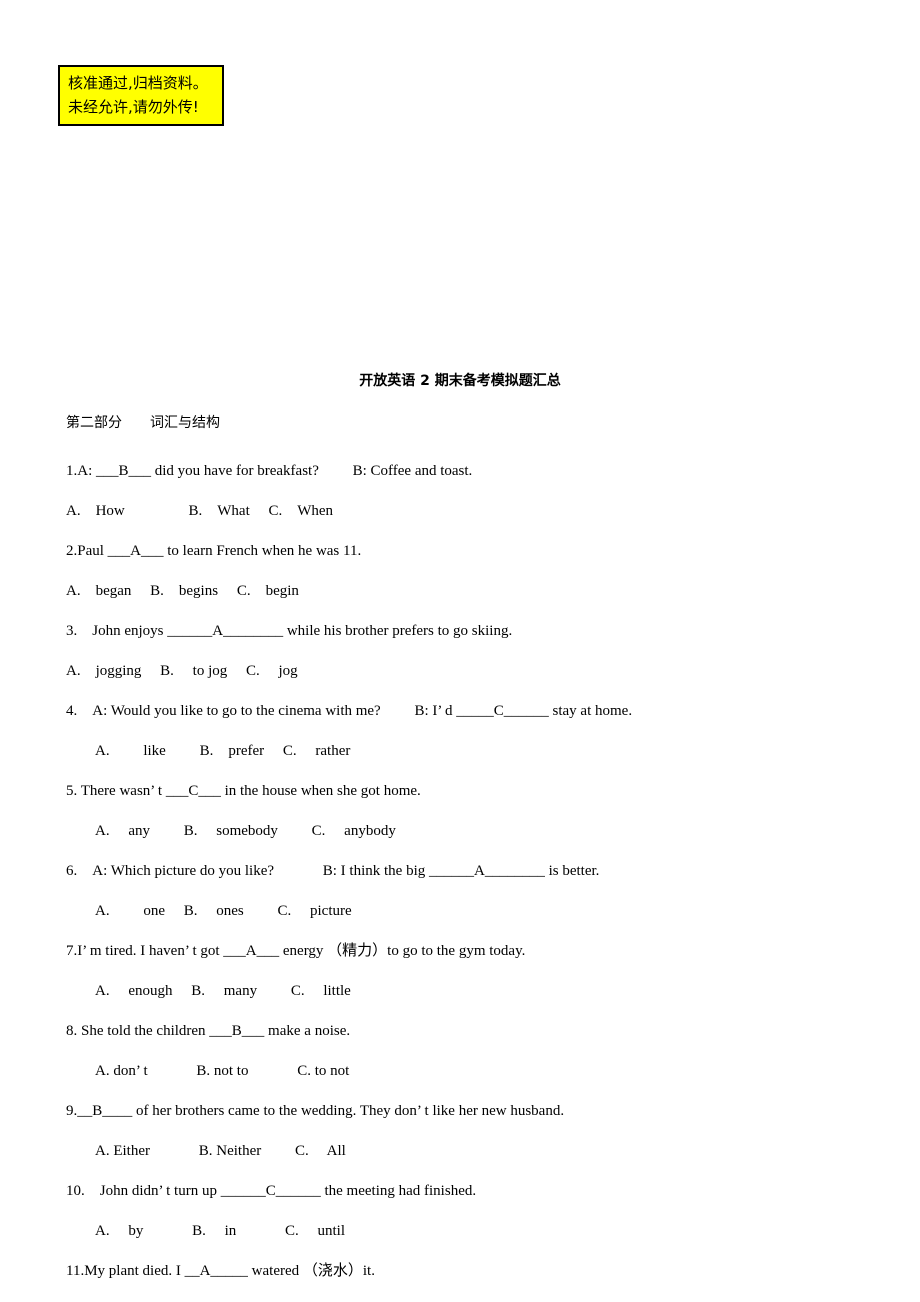 This screenshot has height=1302, width=920. I want to click on approval-stamp: 核准通过,归档资料。 未经允许,请勿外传!, so click(141, 95).